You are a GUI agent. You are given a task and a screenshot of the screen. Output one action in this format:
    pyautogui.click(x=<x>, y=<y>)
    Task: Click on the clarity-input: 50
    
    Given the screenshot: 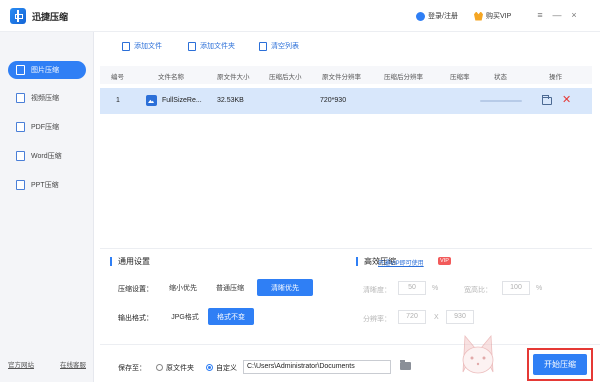 What is the action you would take?
    pyautogui.click(x=412, y=288)
    